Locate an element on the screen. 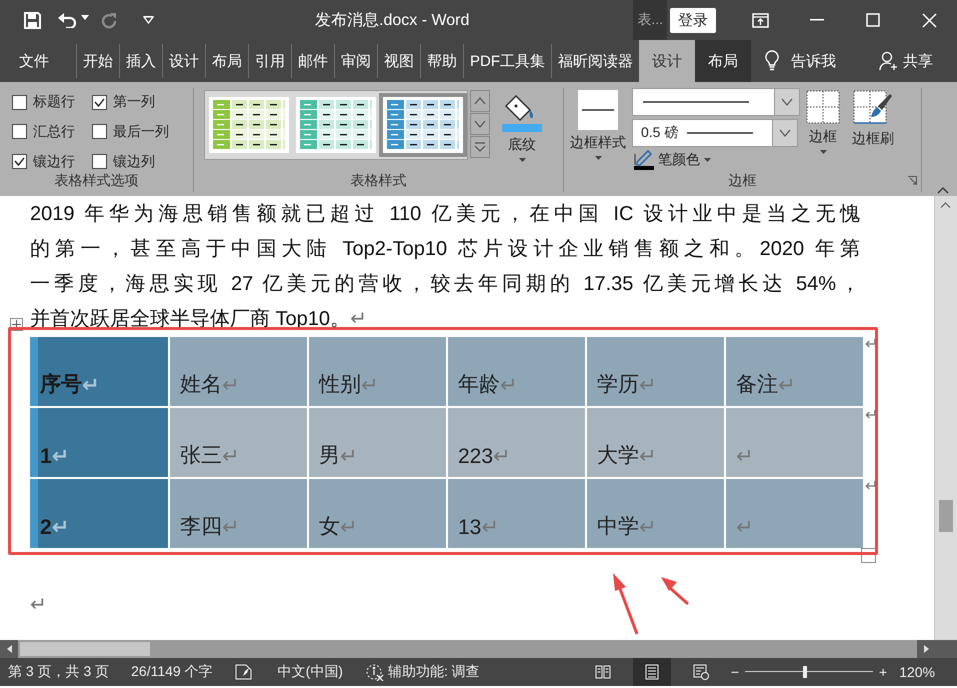 The width and height of the screenshot is (957, 688). accessibility-icon is located at coordinates (374, 672).